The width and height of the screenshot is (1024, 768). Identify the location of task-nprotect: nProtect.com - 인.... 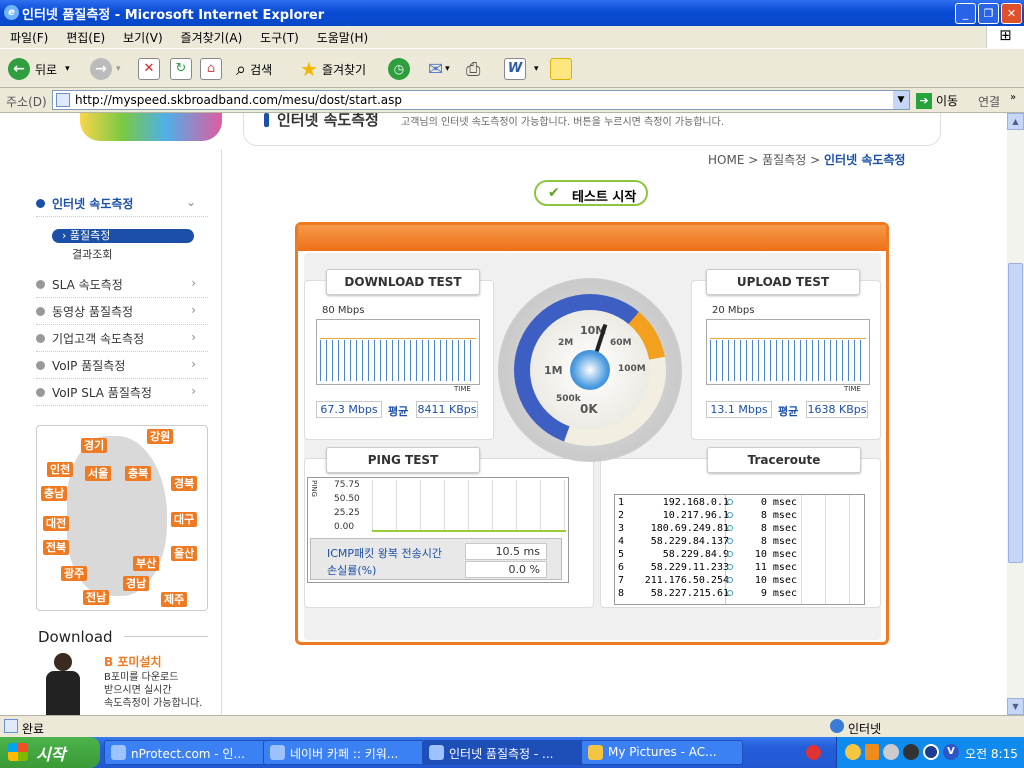
(185, 752).